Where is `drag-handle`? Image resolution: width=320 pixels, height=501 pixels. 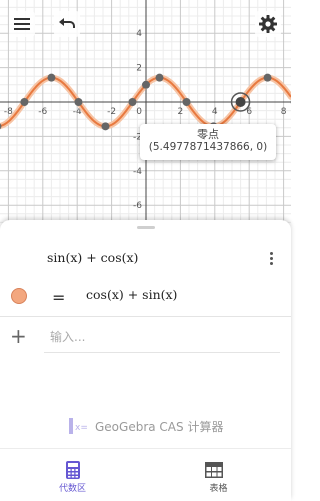 drag-handle is located at coordinates (146, 227).